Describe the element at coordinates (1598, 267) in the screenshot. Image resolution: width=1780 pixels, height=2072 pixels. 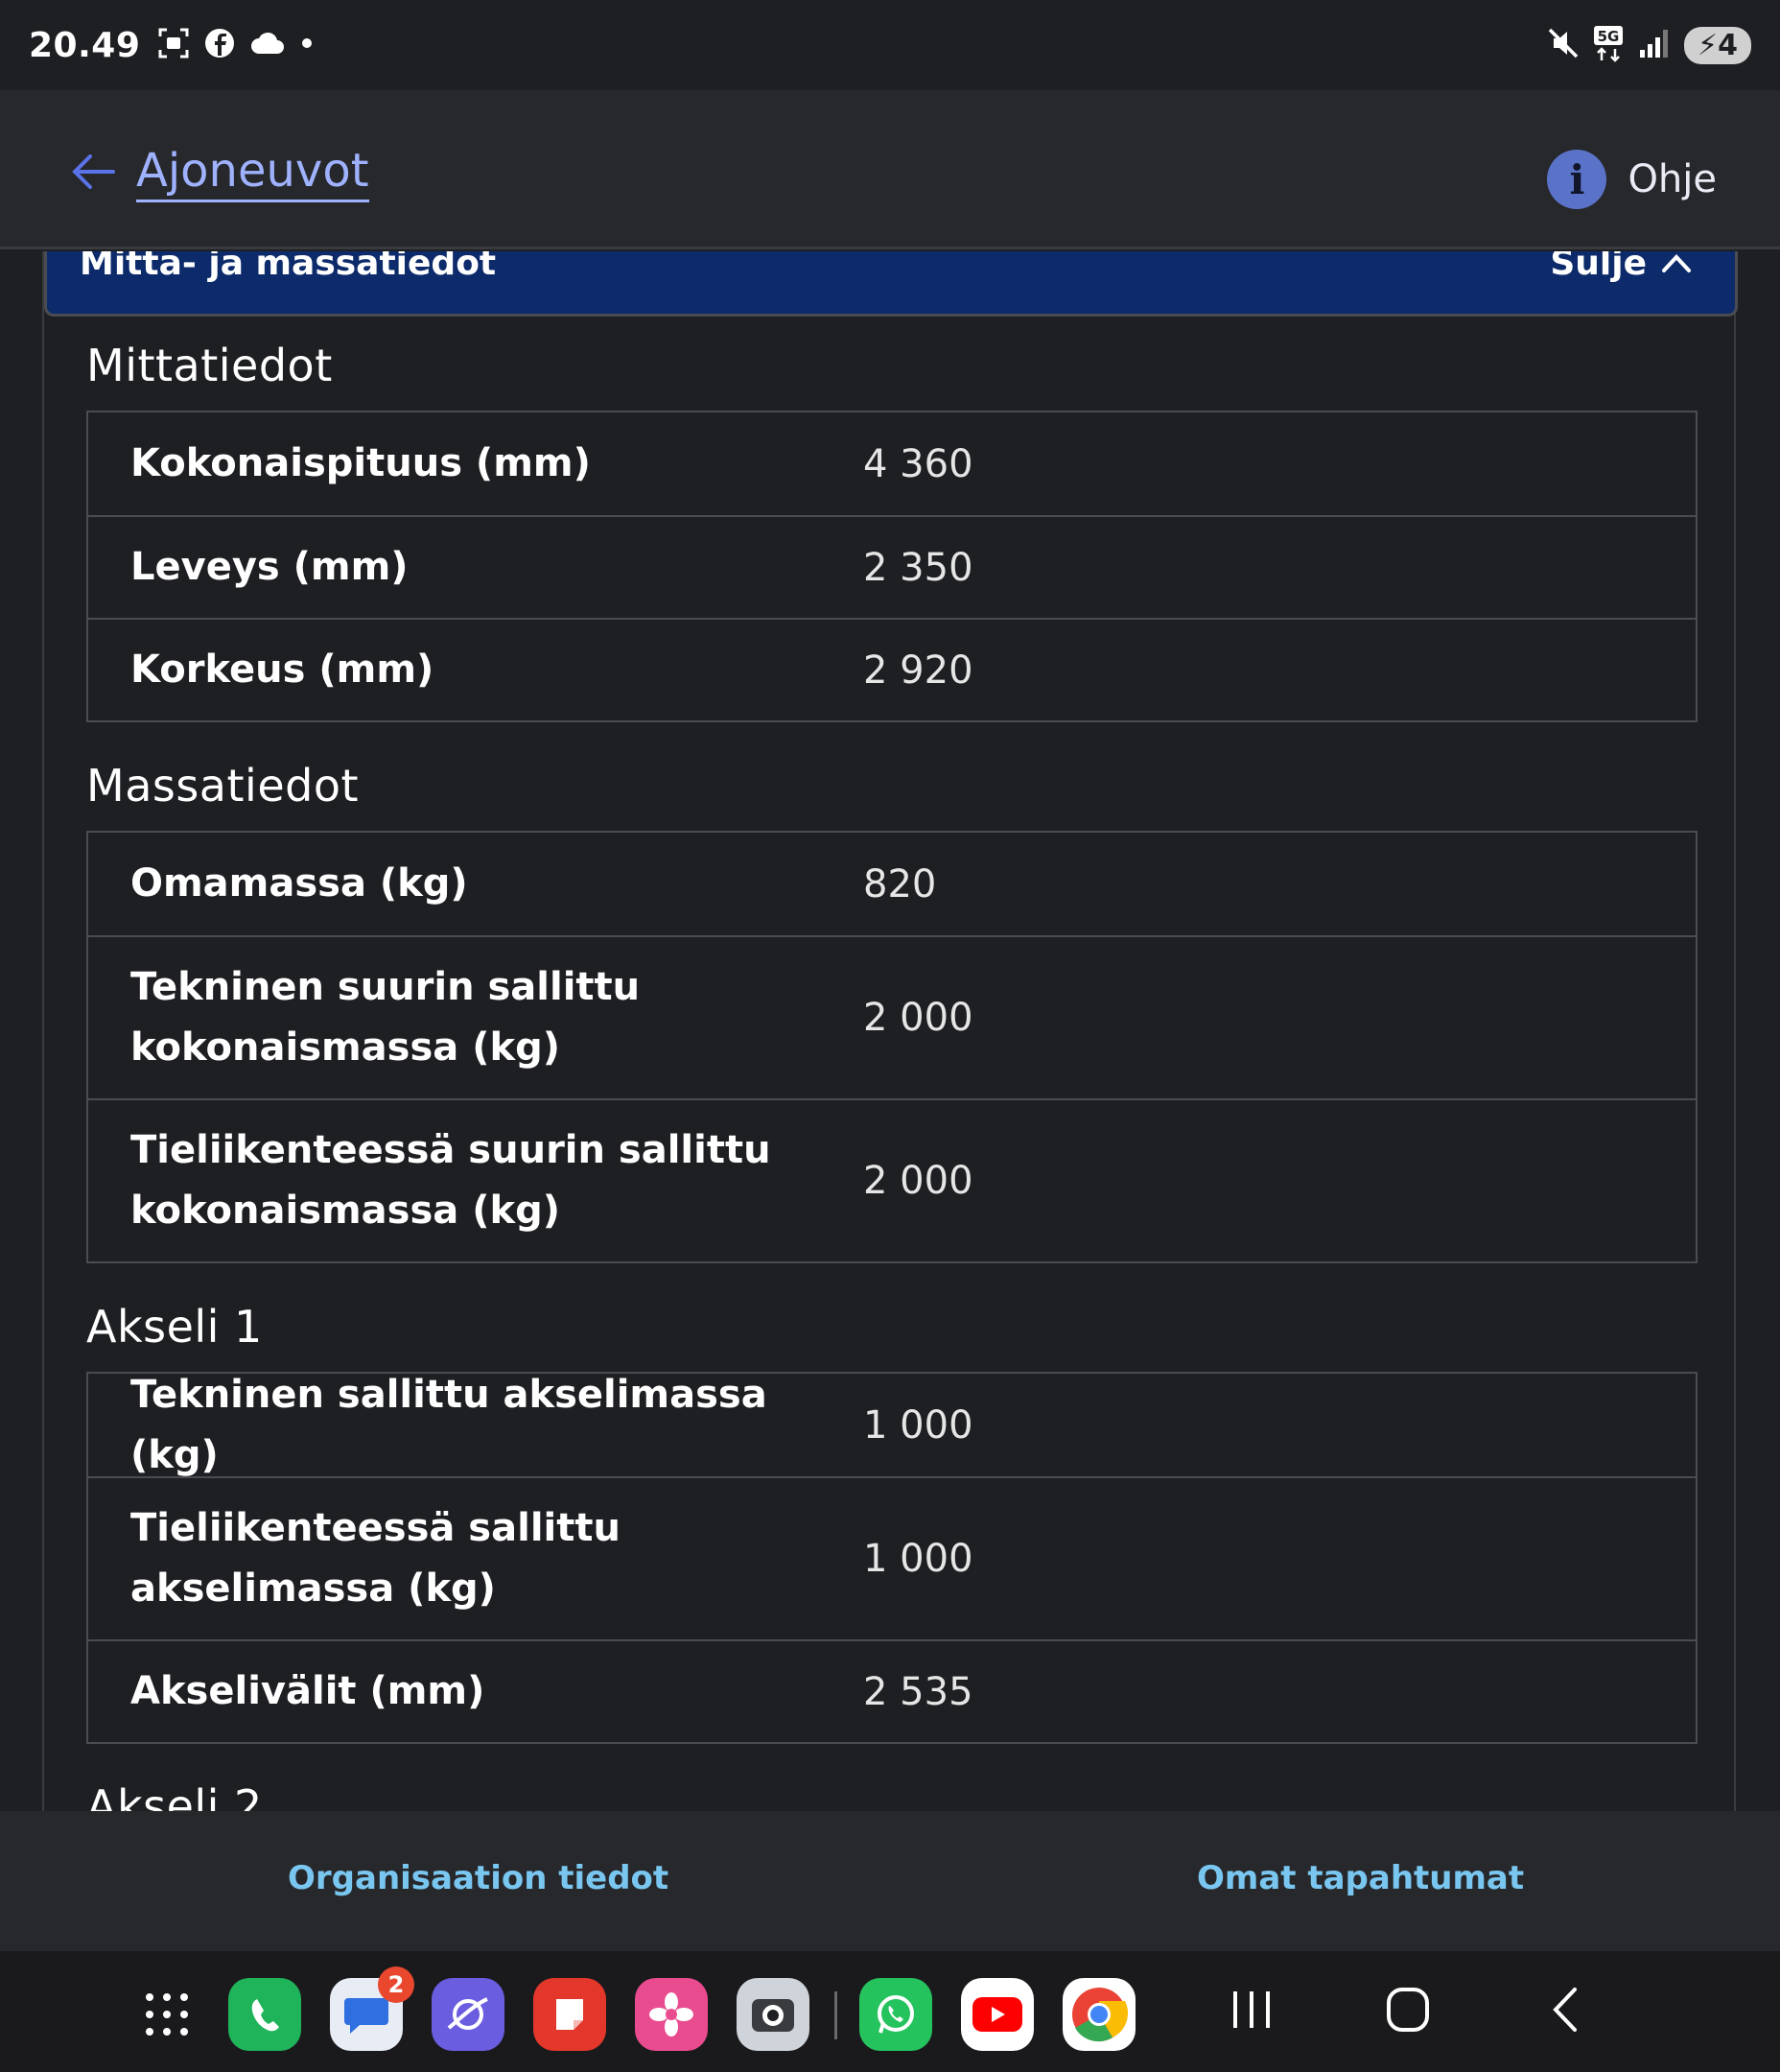
I see `close-panel-label: Sulje` at that location.